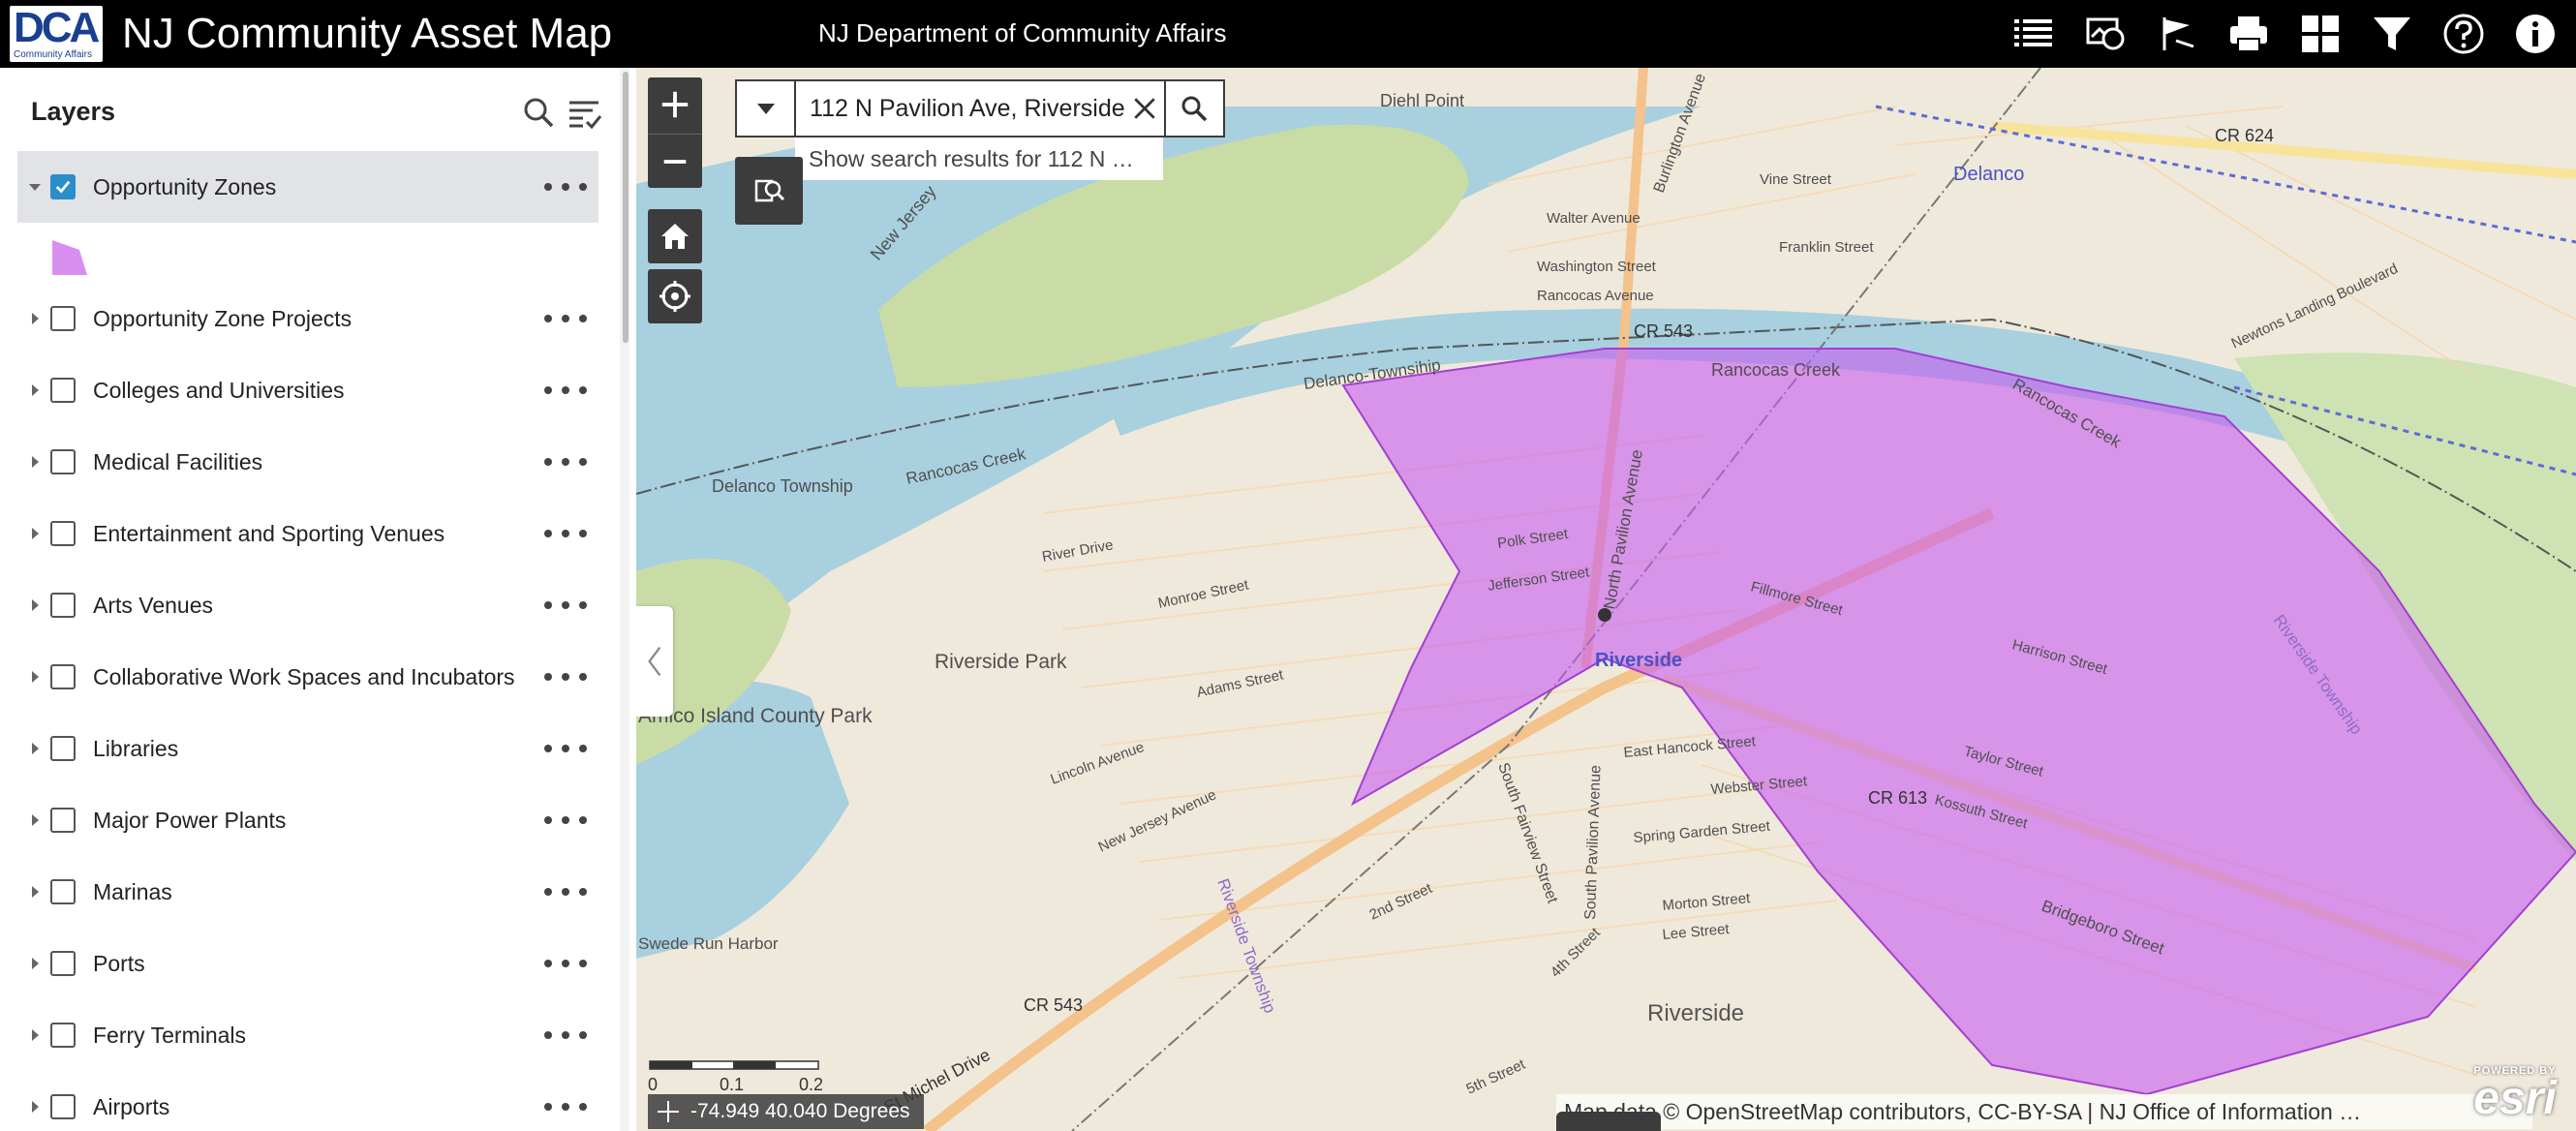  What do you see at coordinates (2464, 34) in the screenshot?
I see `help-button` at bounding box center [2464, 34].